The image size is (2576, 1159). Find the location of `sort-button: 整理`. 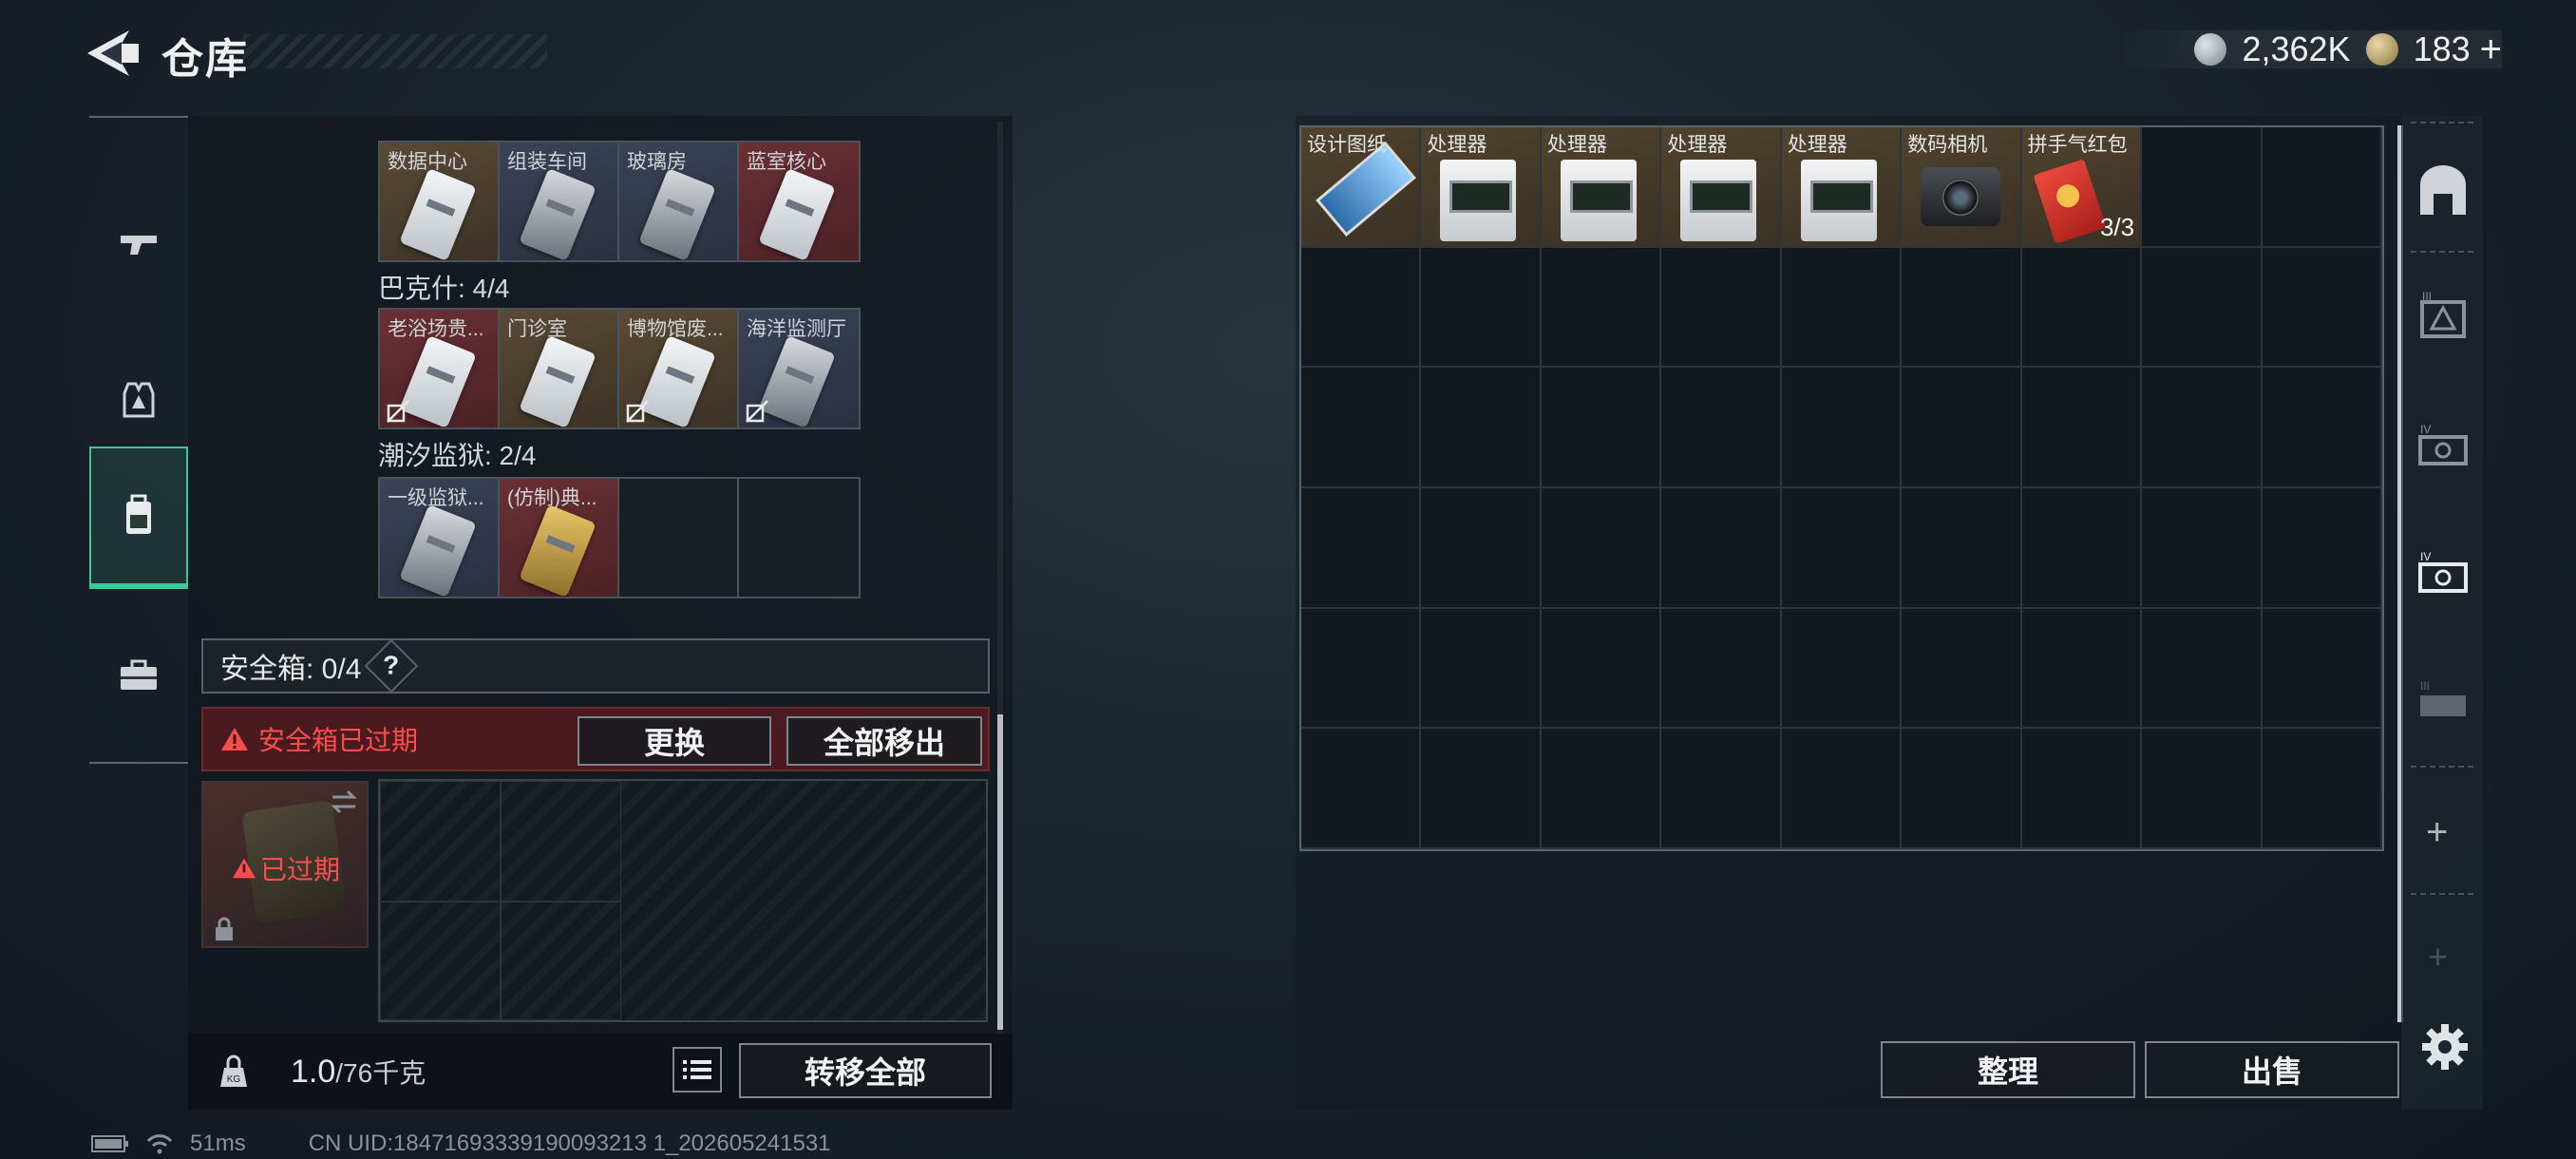

sort-button: 整理 is located at coordinates (2008, 1069).